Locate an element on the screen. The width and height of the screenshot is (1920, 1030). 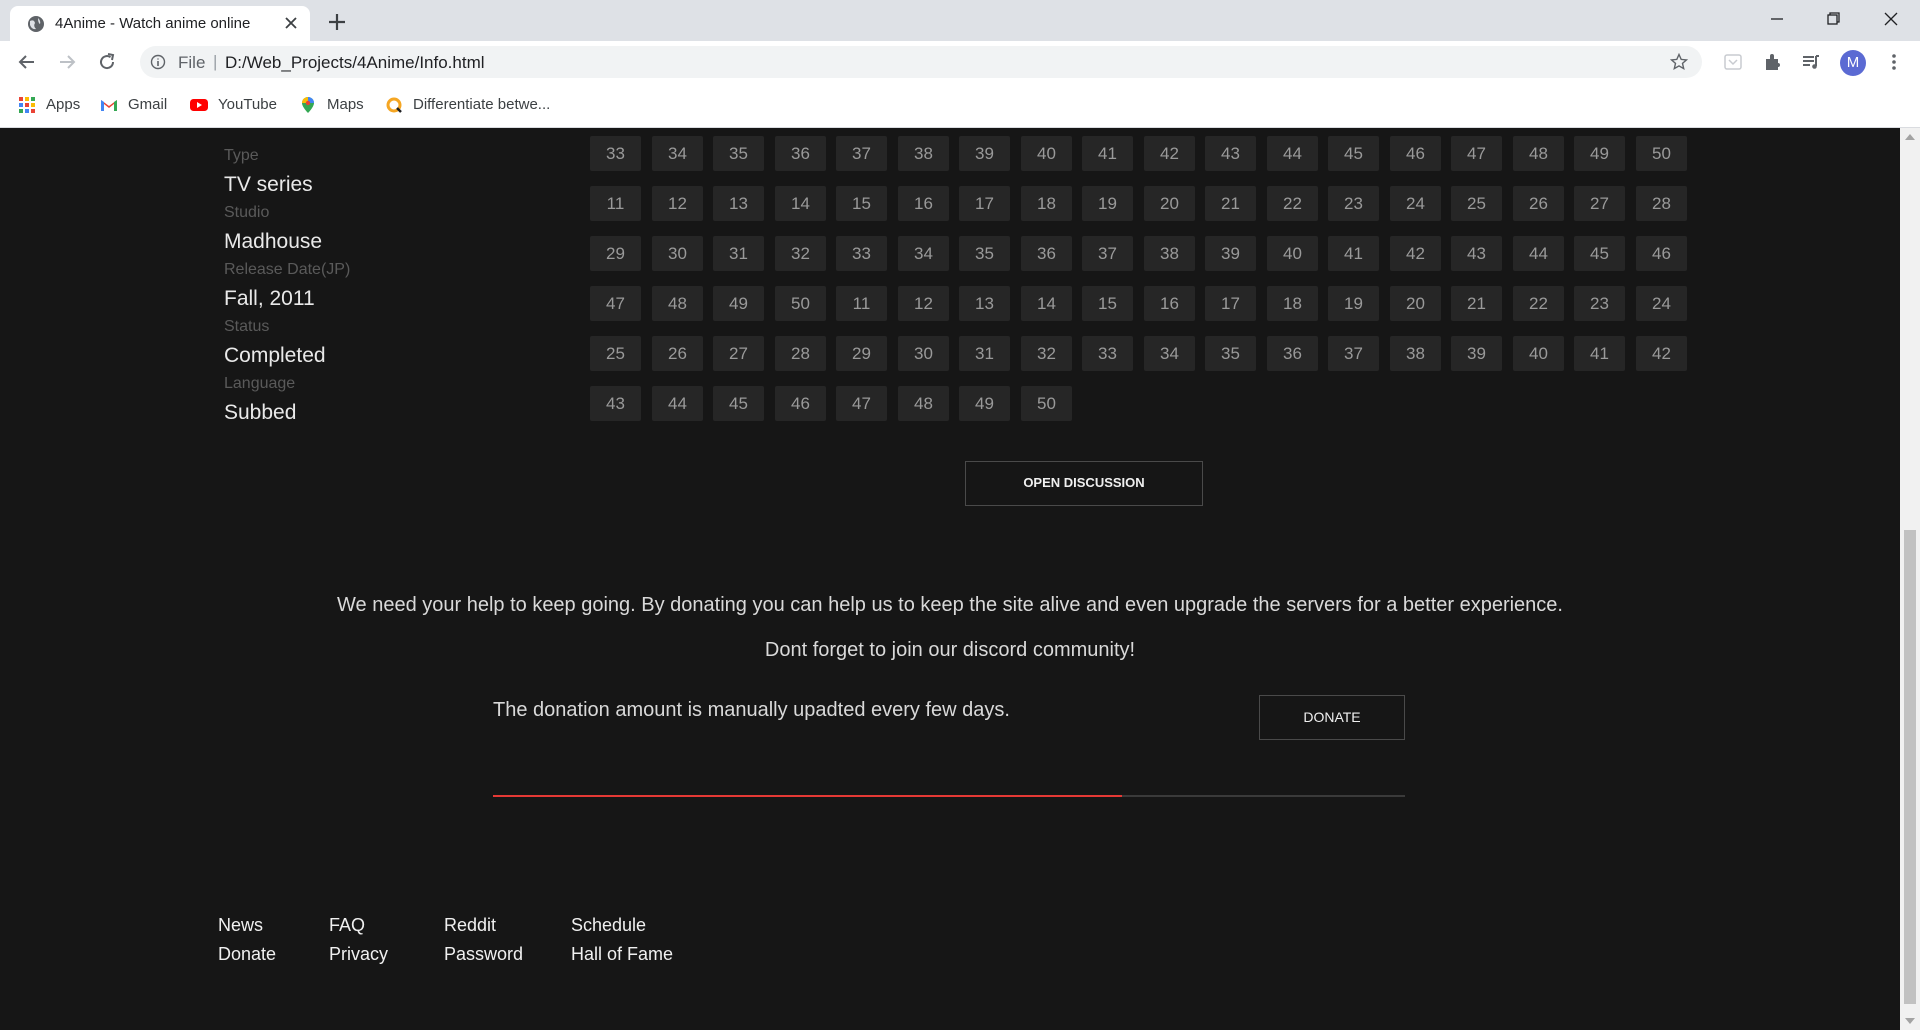
close-tab-icon is located at coordinates (291, 23).